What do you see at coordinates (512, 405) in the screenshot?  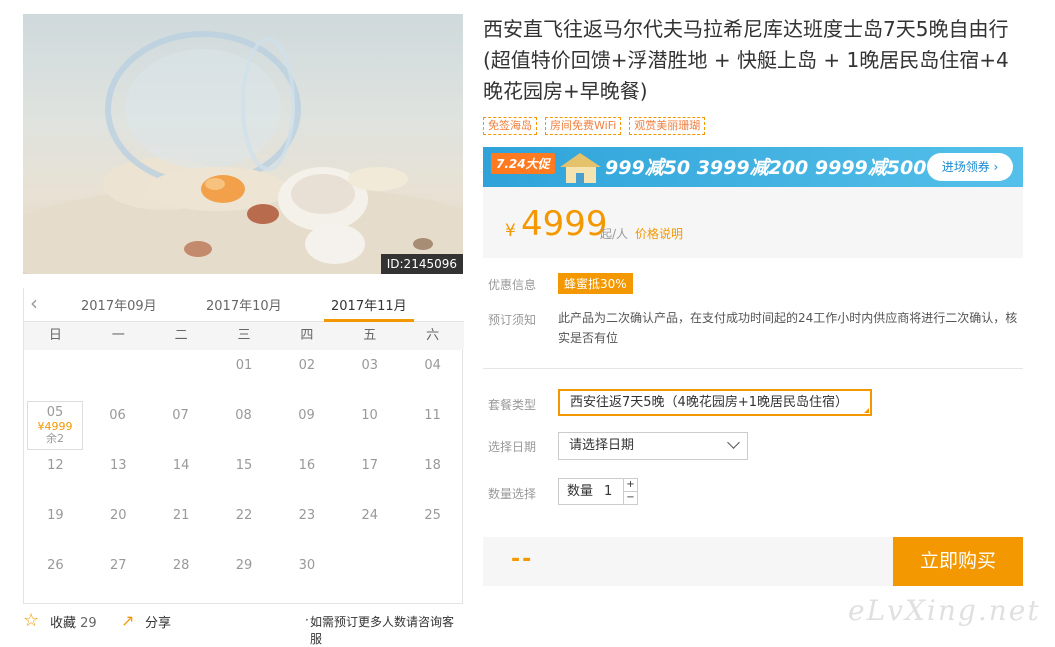 I see `package-label: 套餐类型` at bounding box center [512, 405].